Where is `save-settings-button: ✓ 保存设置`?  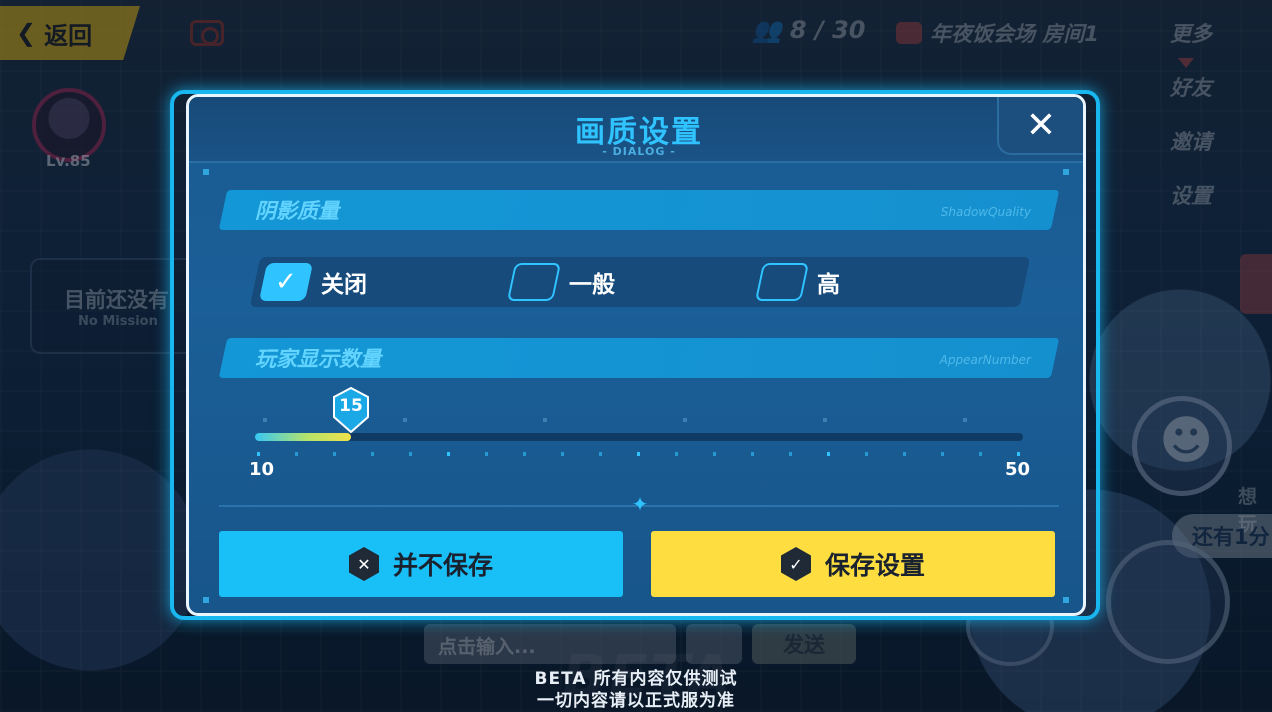
save-settings-button: ✓ 保存设置 is located at coordinates (853, 564).